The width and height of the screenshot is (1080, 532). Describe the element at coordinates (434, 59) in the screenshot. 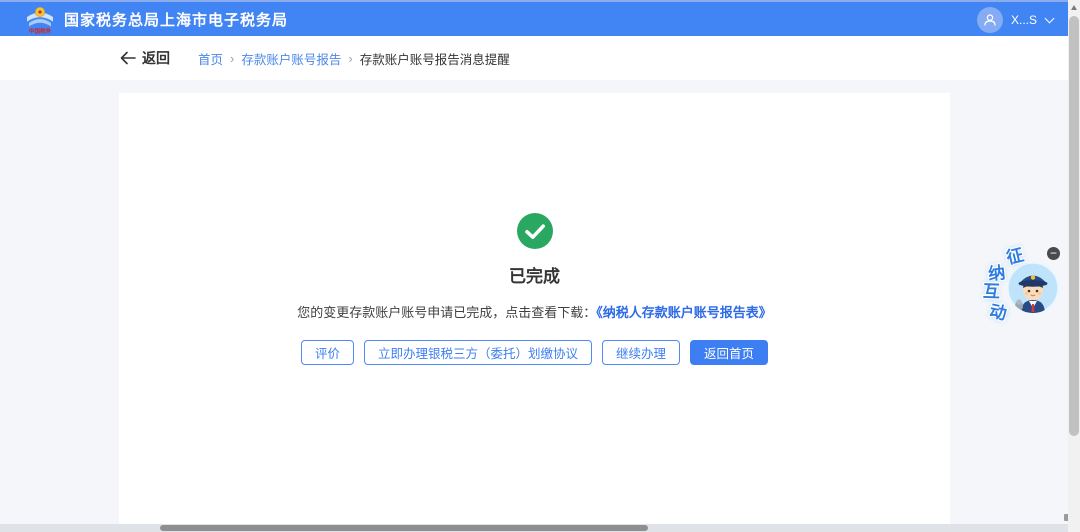

I see `breadcrumb-current-page: 存款账户账号报告消息提醒` at that location.